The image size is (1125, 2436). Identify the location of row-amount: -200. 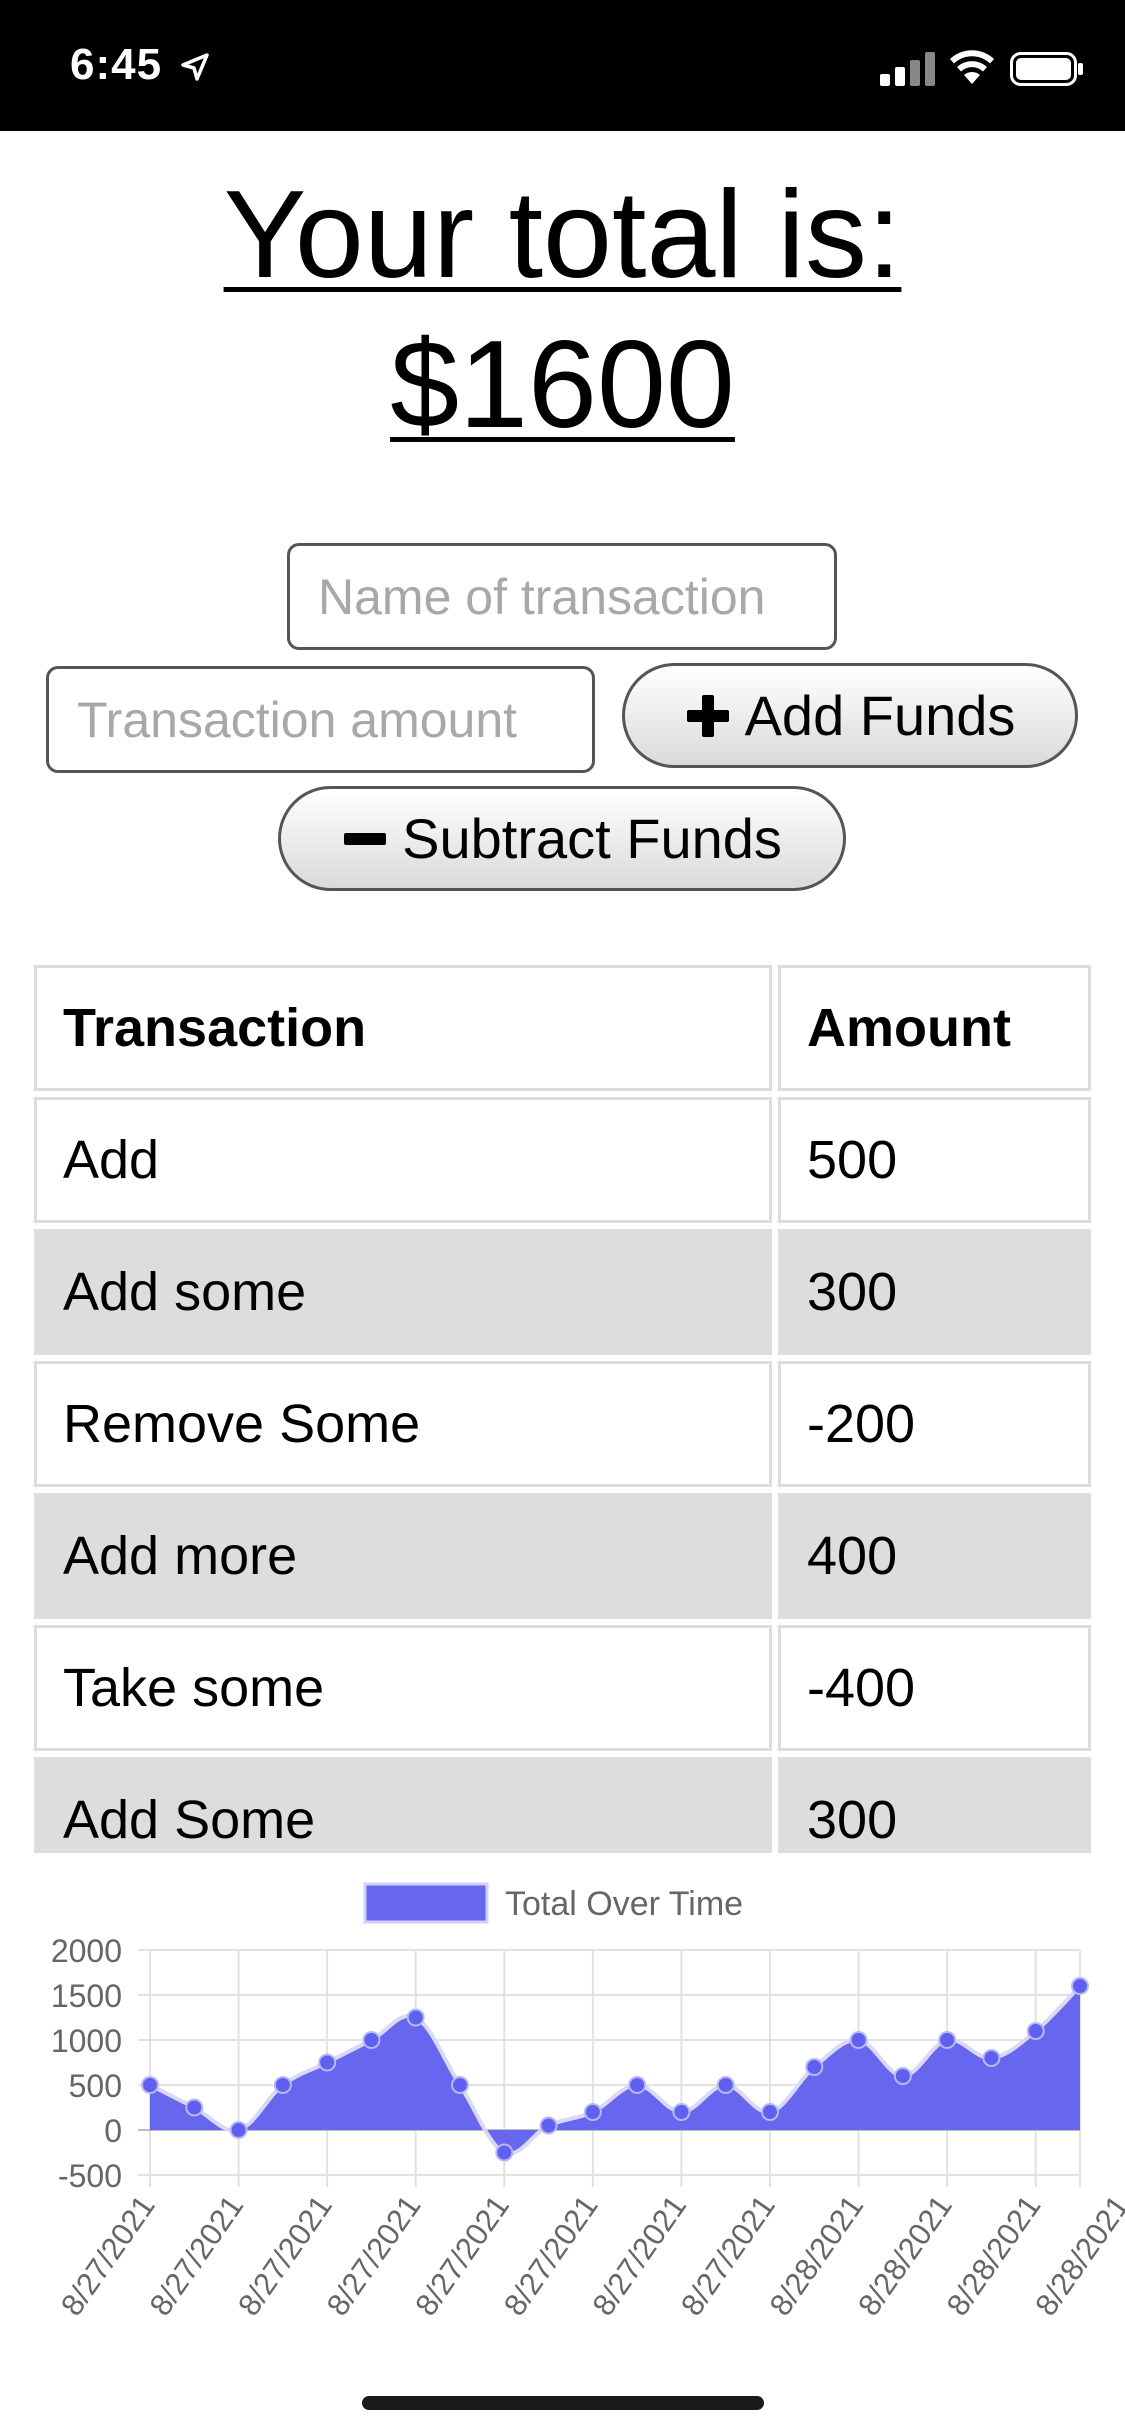
(934, 1424).